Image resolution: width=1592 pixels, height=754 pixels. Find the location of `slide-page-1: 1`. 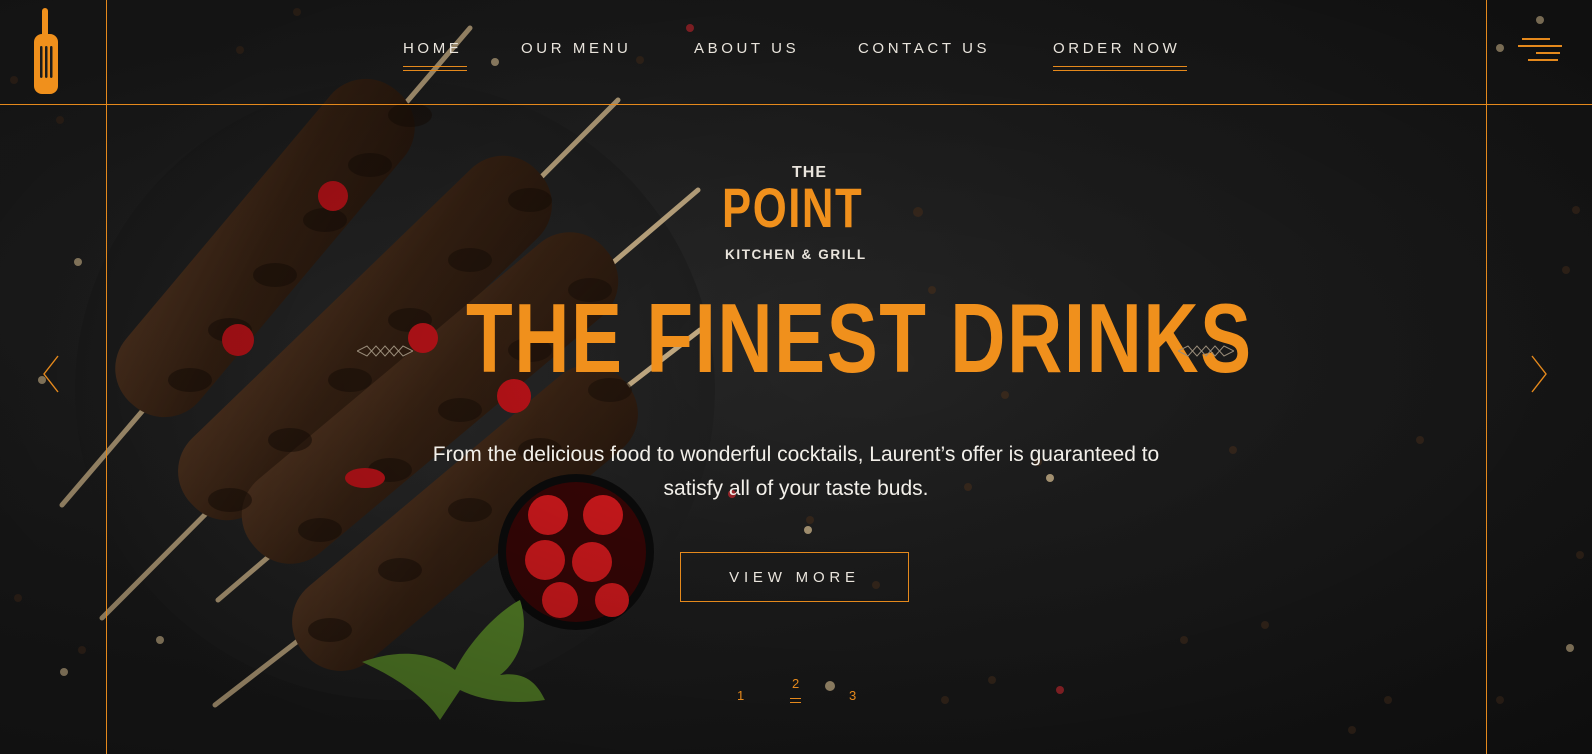

slide-page-1: 1 is located at coordinates (740, 695).